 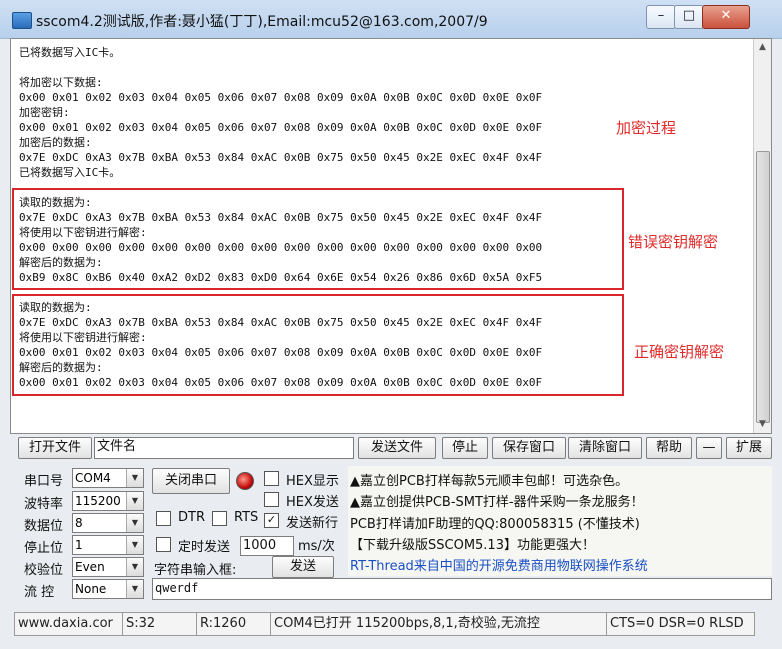 What do you see at coordinates (98, 501) in the screenshot?
I see `baud-value: 115200` at bounding box center [98, 501].